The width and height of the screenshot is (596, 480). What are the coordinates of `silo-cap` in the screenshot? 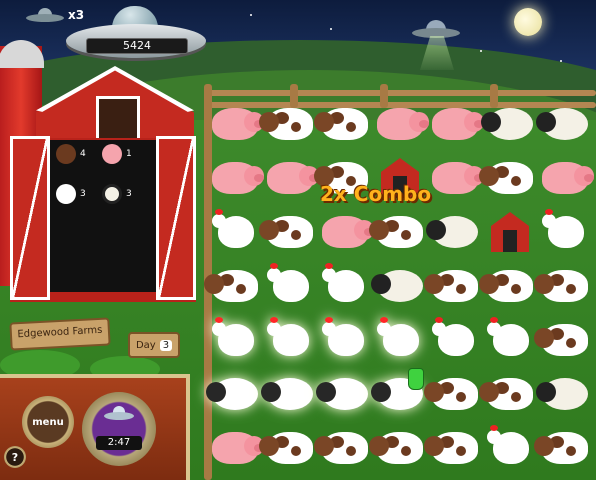 It's located at (22, 54).